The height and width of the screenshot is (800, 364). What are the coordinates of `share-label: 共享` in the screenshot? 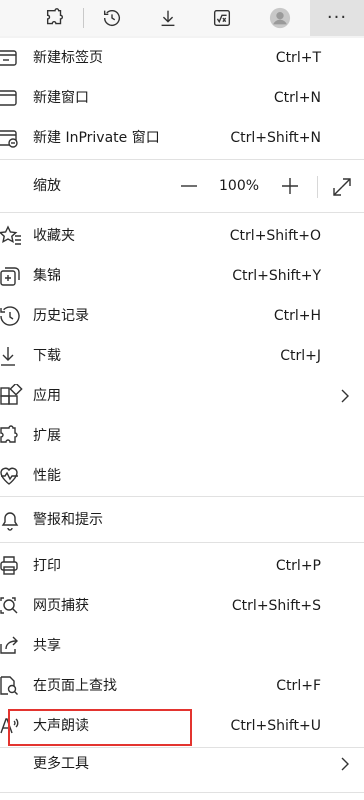 It's located at (47, 646).